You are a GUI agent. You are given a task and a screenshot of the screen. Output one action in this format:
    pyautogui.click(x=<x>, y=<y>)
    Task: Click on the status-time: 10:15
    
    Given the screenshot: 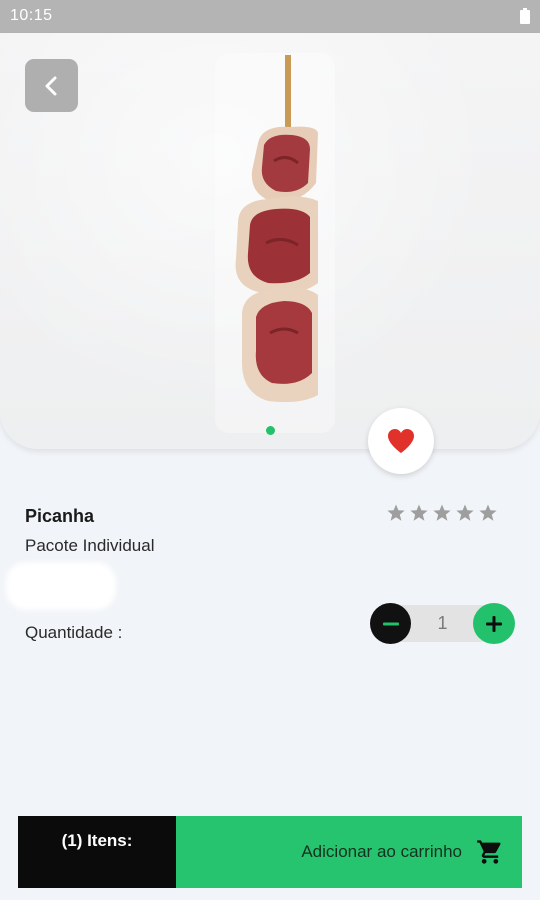 What is the action you would take?
    pyautogui.click(x=31, y=15)
    